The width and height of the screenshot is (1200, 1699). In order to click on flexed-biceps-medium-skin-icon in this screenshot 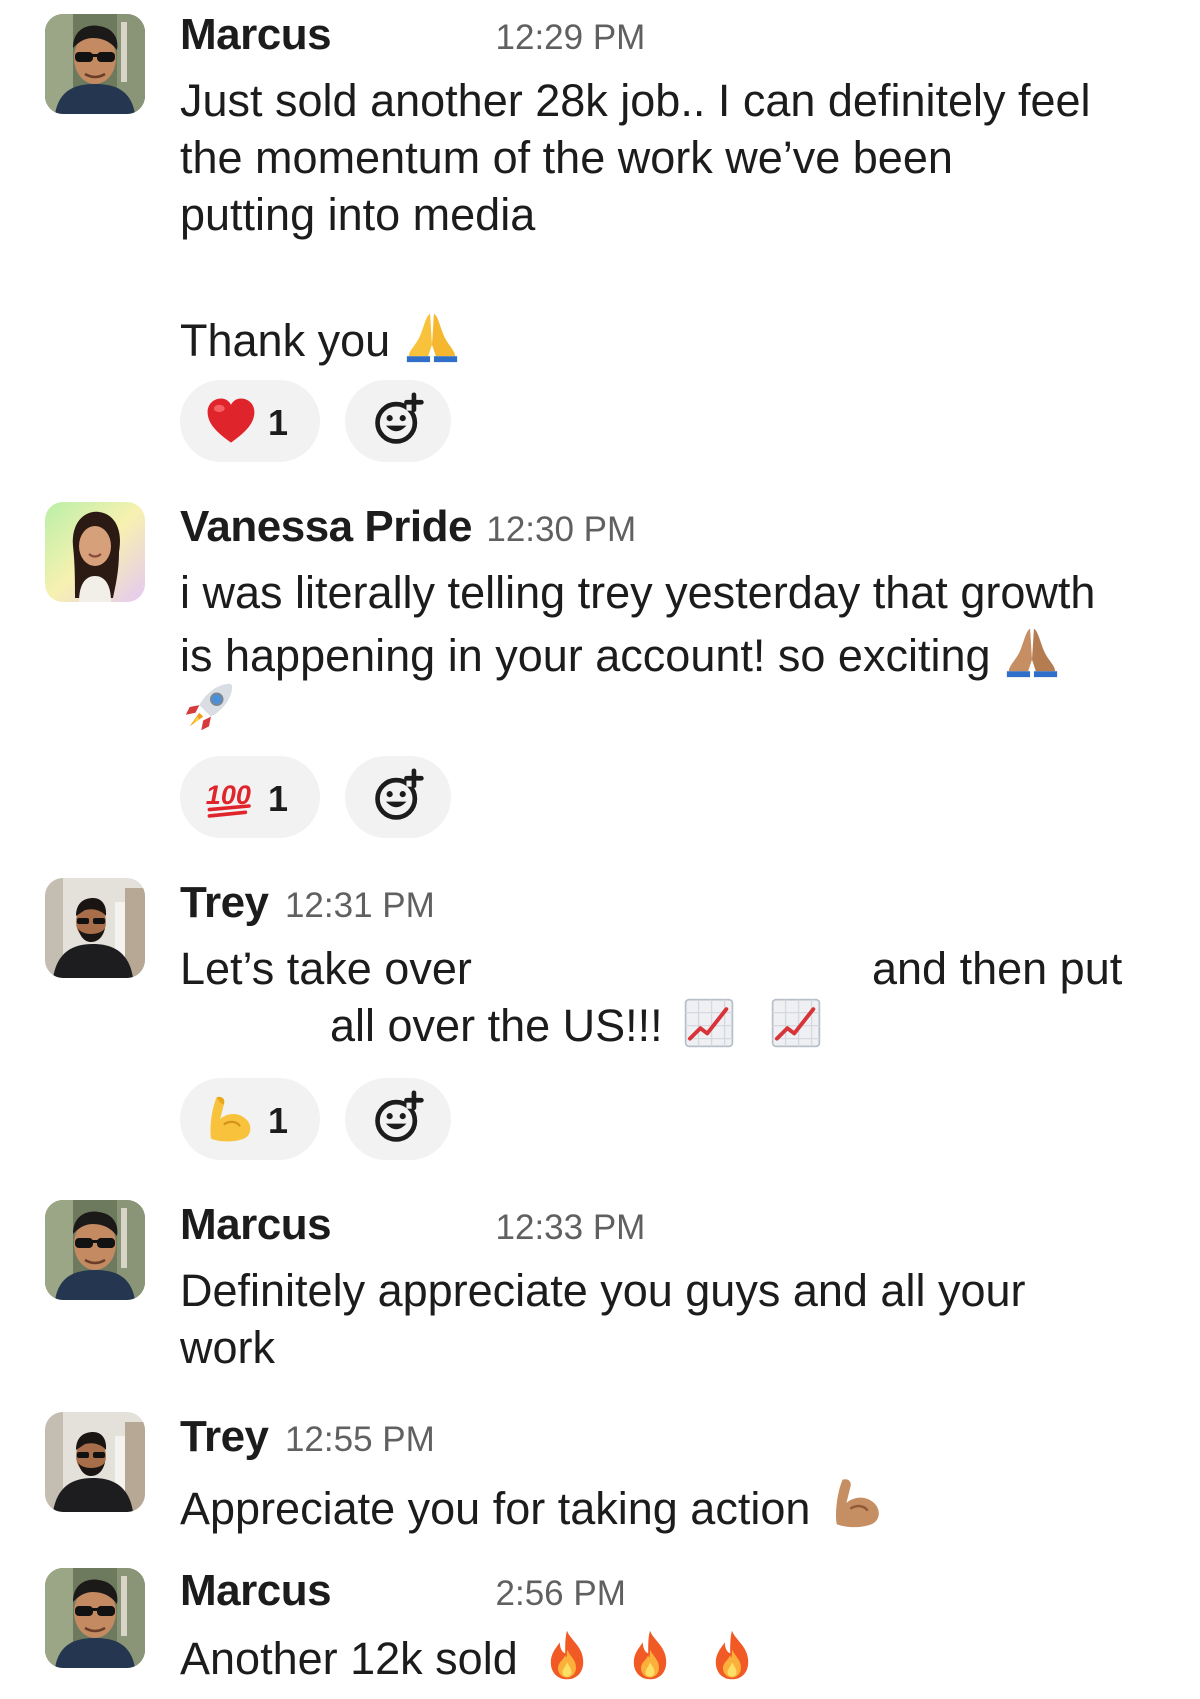, I will do `click(858, 1503)`.